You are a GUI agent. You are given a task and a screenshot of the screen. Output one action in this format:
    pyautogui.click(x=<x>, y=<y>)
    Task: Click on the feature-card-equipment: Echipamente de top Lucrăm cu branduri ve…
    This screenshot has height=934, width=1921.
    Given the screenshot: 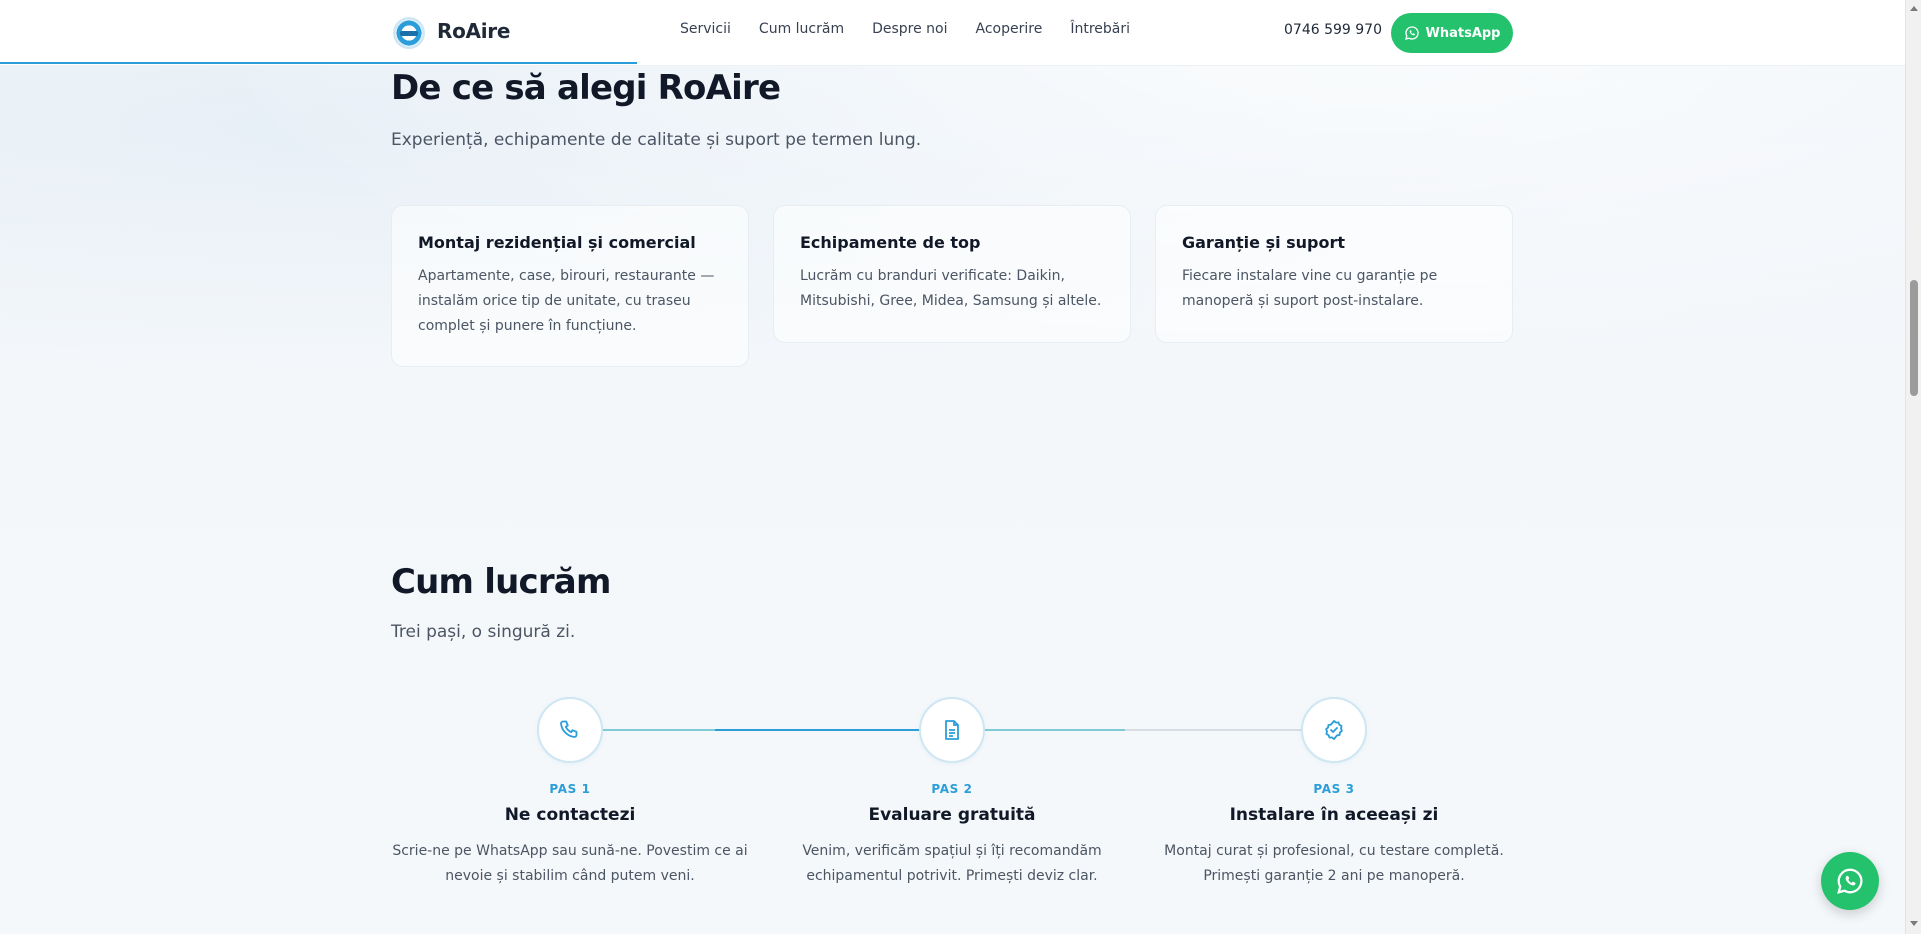 What is the action you would take?
    pyautogui.click(x=952, y=274)
    